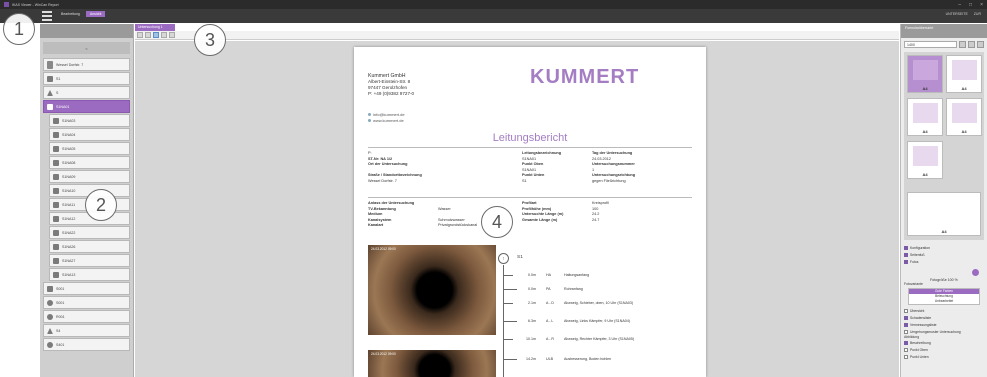 The width and height of the screenshot is (987, 377). Describe the element at coordinates (970, 5) in the screenshot. I see `maximize-icon: □` at that location.